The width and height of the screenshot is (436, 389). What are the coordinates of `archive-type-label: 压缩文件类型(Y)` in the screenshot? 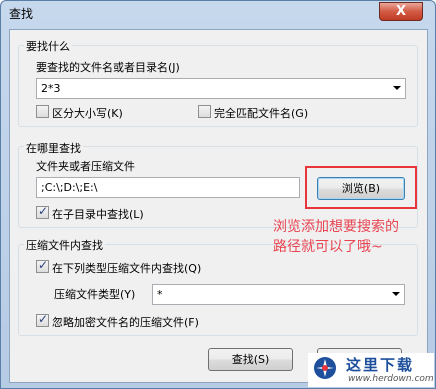 It's located at (95, 294).